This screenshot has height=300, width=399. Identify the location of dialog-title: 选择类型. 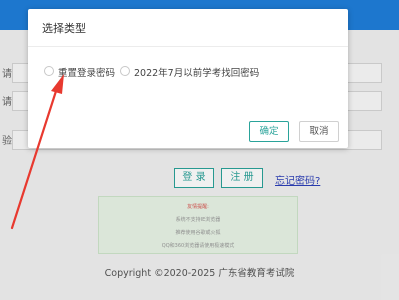
(64, 28).